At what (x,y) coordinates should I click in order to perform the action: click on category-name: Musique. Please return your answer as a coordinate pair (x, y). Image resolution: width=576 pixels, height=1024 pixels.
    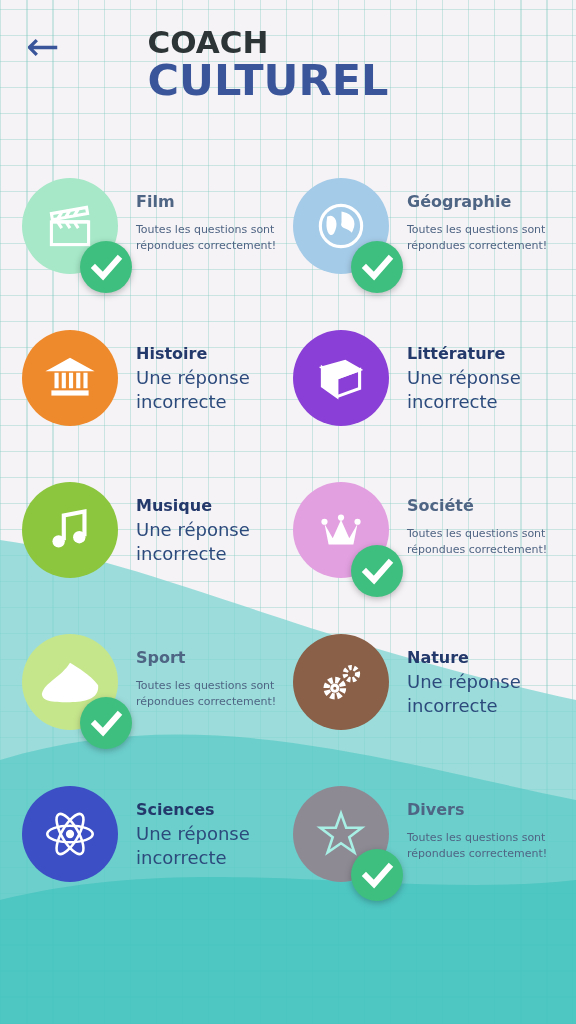
    Looking at the image, I should click on (174, 505).